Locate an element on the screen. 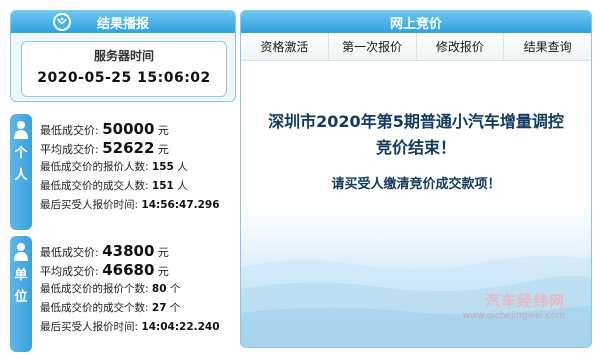 The image size is (600, 358). message-instruction: 请买受人缴清竞价成交款项！ is located at coordinates (416, 184).